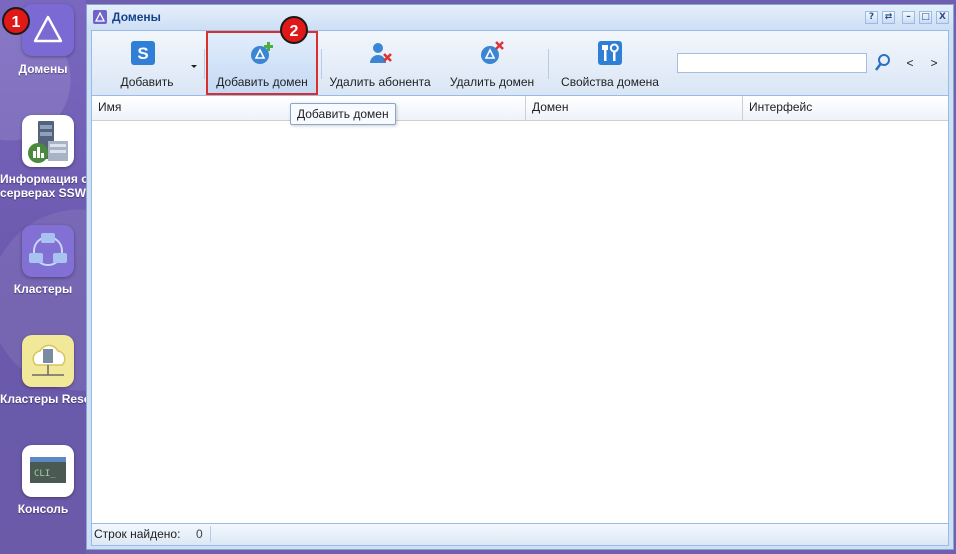  Describe the element at coordinates (43, 289) in the screenshot. I see `dock-label-clusters: Кластеры` at that location.